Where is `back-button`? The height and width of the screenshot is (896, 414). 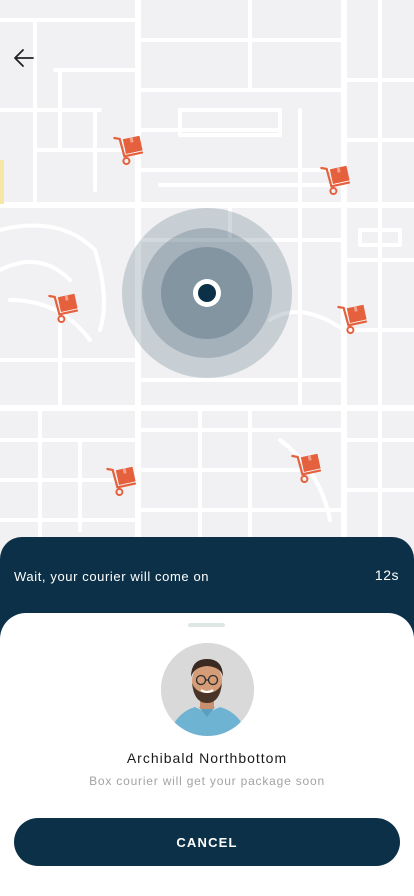
back-button is located at coordinates (24, 58).